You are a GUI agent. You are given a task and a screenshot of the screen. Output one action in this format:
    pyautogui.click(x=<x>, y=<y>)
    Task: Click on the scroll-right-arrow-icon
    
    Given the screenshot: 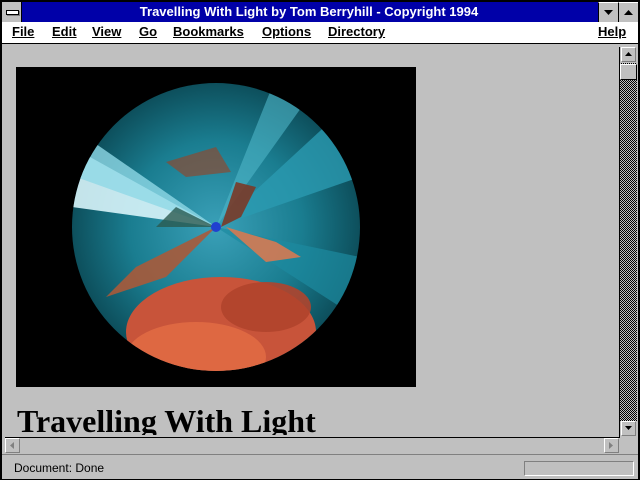 What is the action you would take?
    pyautogui.click(x=611, y=445)
    